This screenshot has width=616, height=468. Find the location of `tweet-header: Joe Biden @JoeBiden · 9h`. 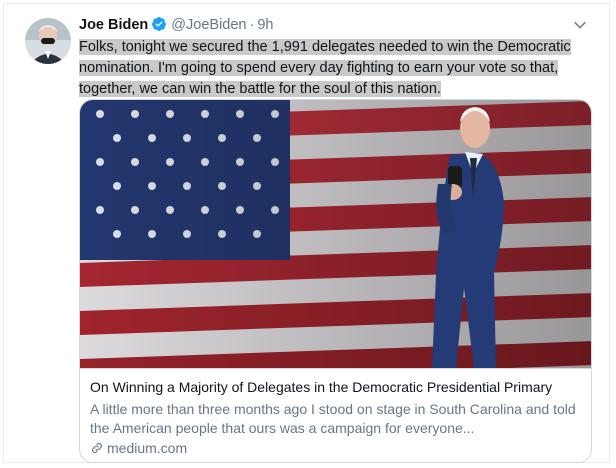

tweet-header: Joe Biden @JoeBiden · 9h is located at coordinates (176, 26).